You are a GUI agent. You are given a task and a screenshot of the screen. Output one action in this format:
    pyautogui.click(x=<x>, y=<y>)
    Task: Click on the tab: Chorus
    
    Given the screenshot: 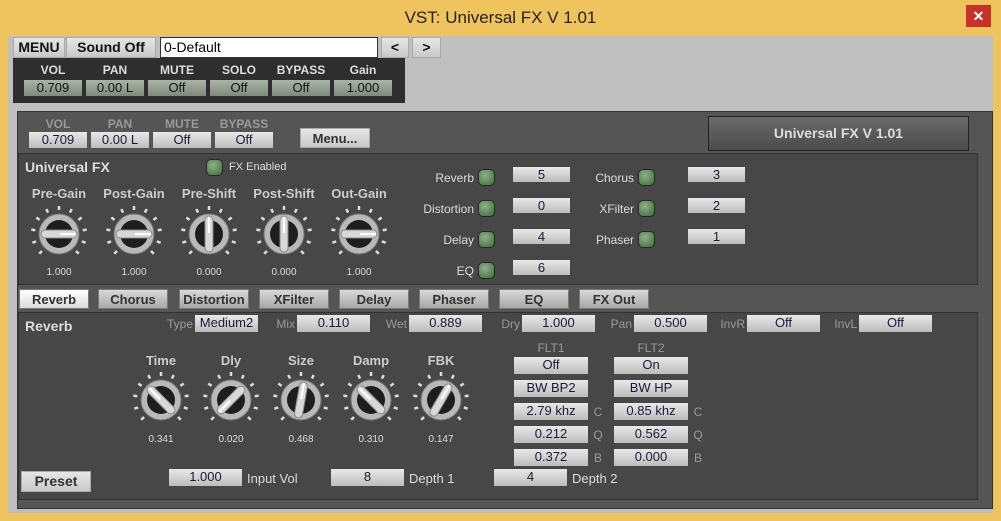 What is the action you would take?
    pyautogui.click(x=133, y=299)
    